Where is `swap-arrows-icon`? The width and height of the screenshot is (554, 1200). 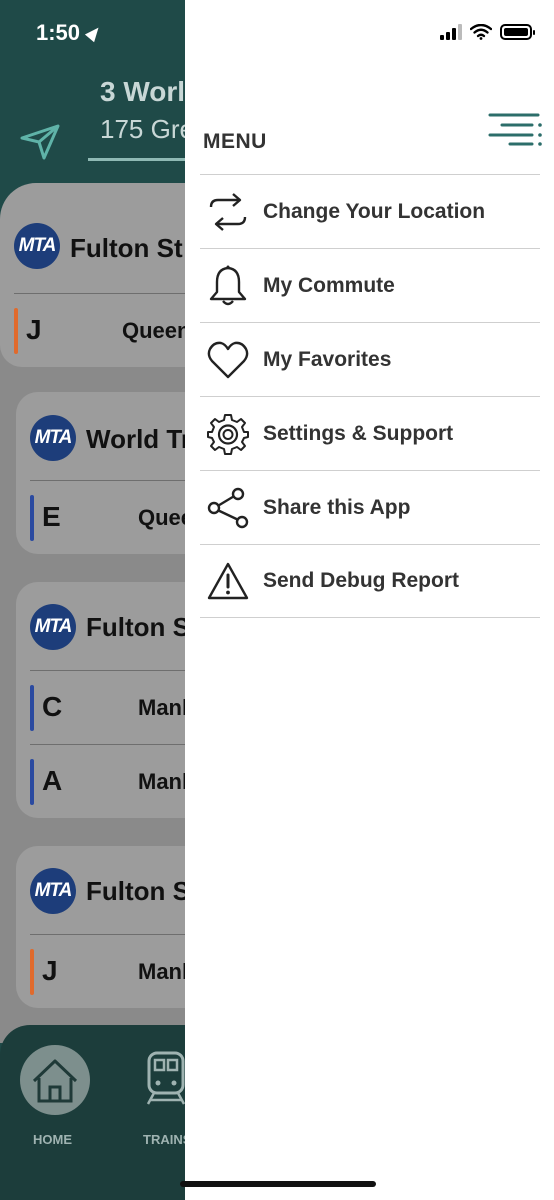 swap-arrows-icon is located at coordinates (228, 212).